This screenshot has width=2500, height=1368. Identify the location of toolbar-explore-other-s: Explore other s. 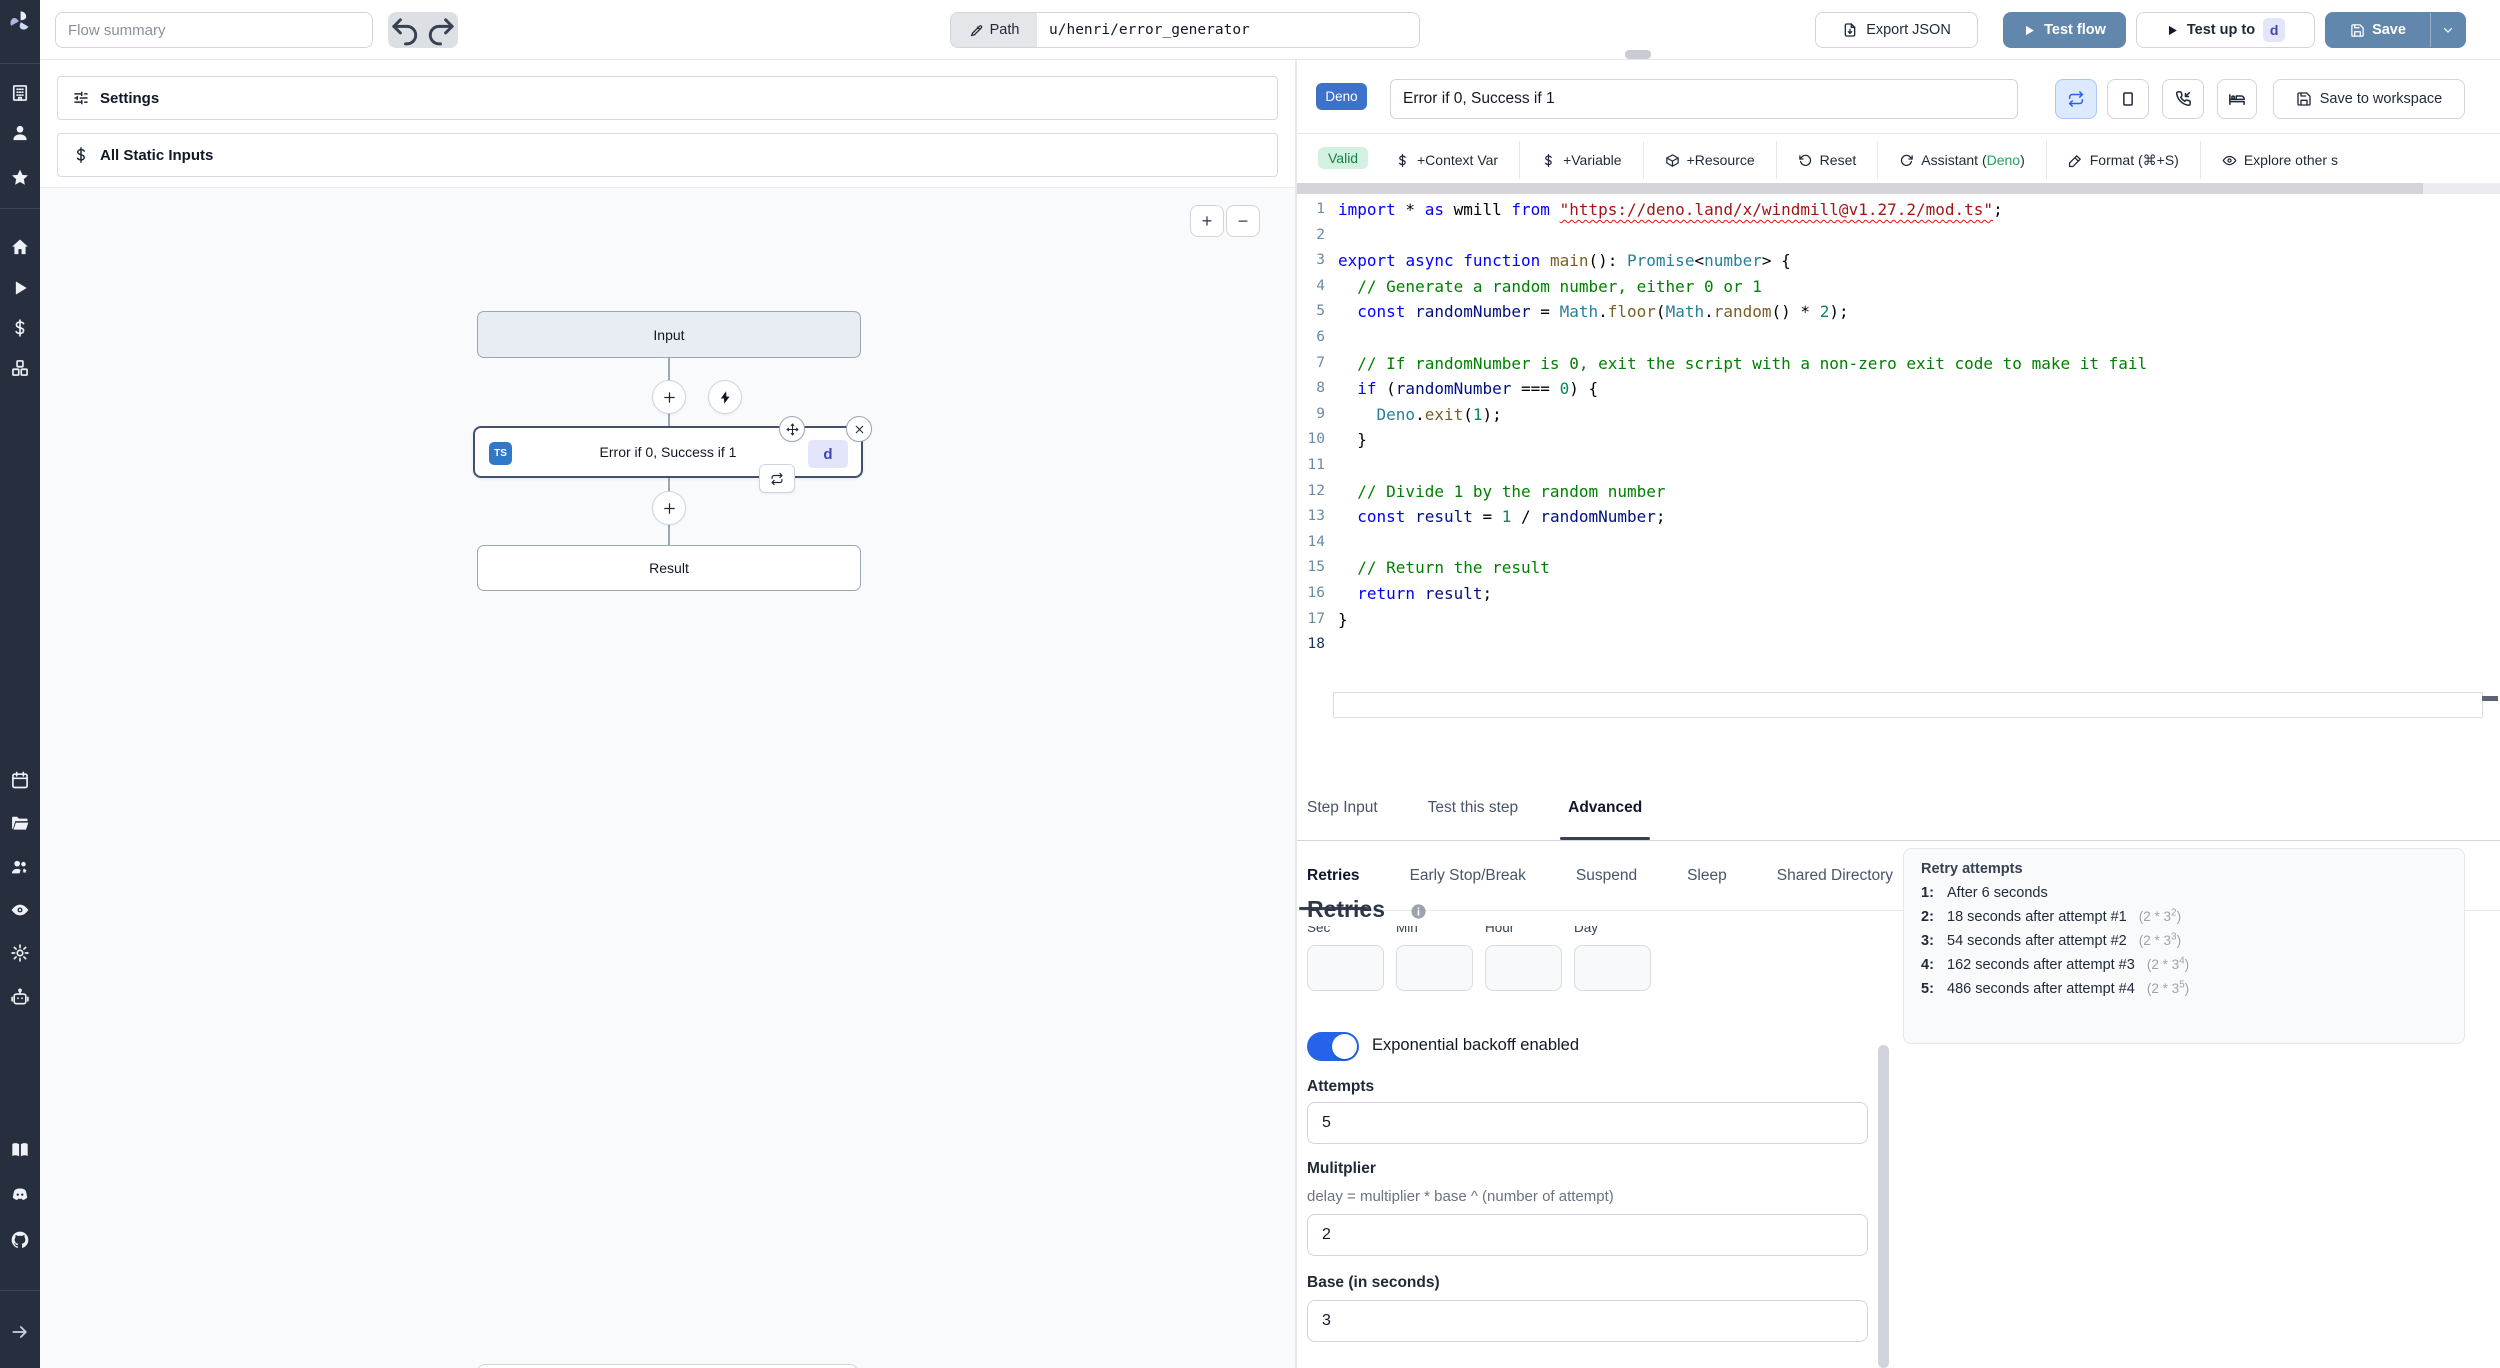
(2279, 160).